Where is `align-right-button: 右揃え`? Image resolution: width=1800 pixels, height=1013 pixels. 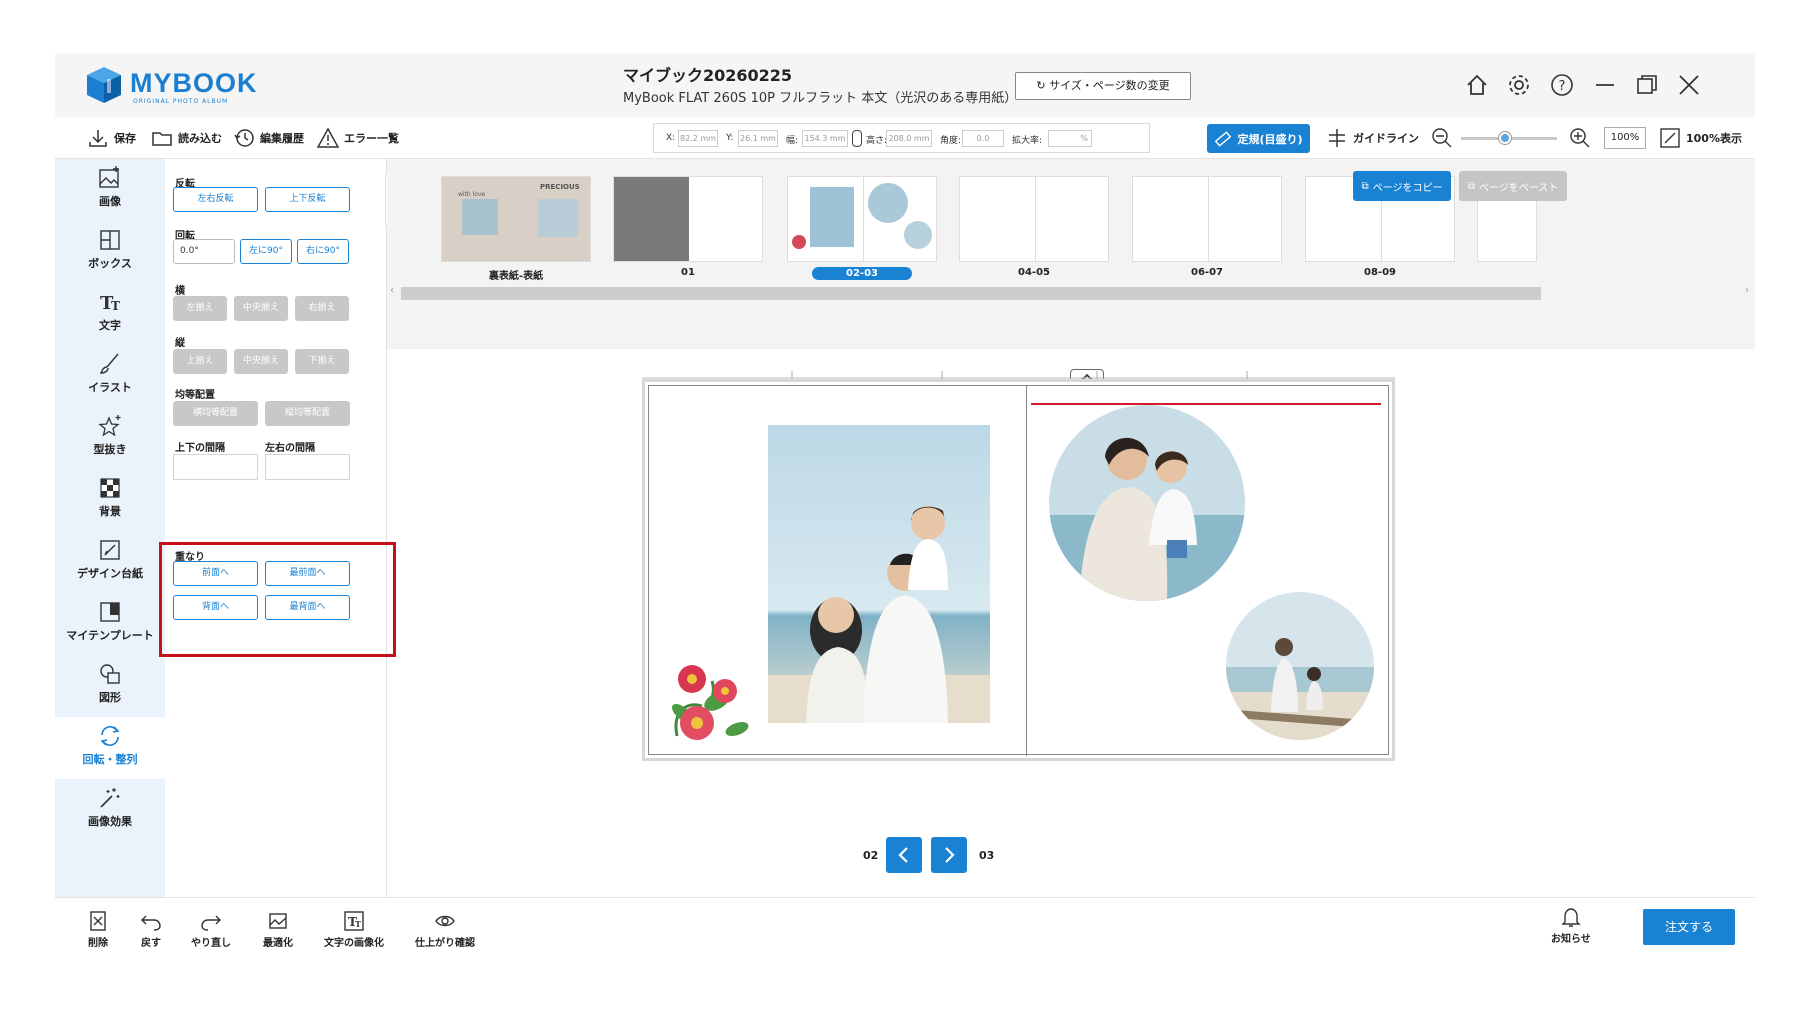
align-right-button: 右揃え is located at coordinates (322, 308).